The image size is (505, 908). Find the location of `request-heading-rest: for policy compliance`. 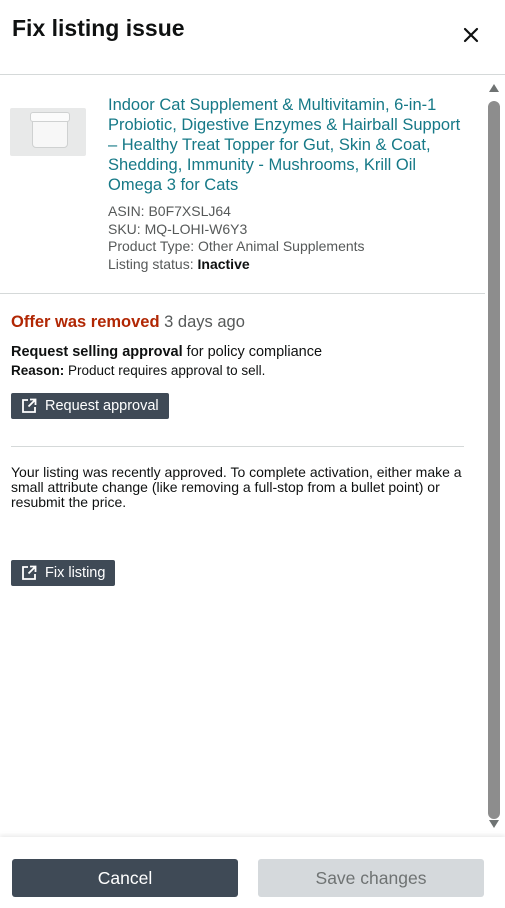

request-heading-rest: for policy compliance is located at coordinates (252, 352).